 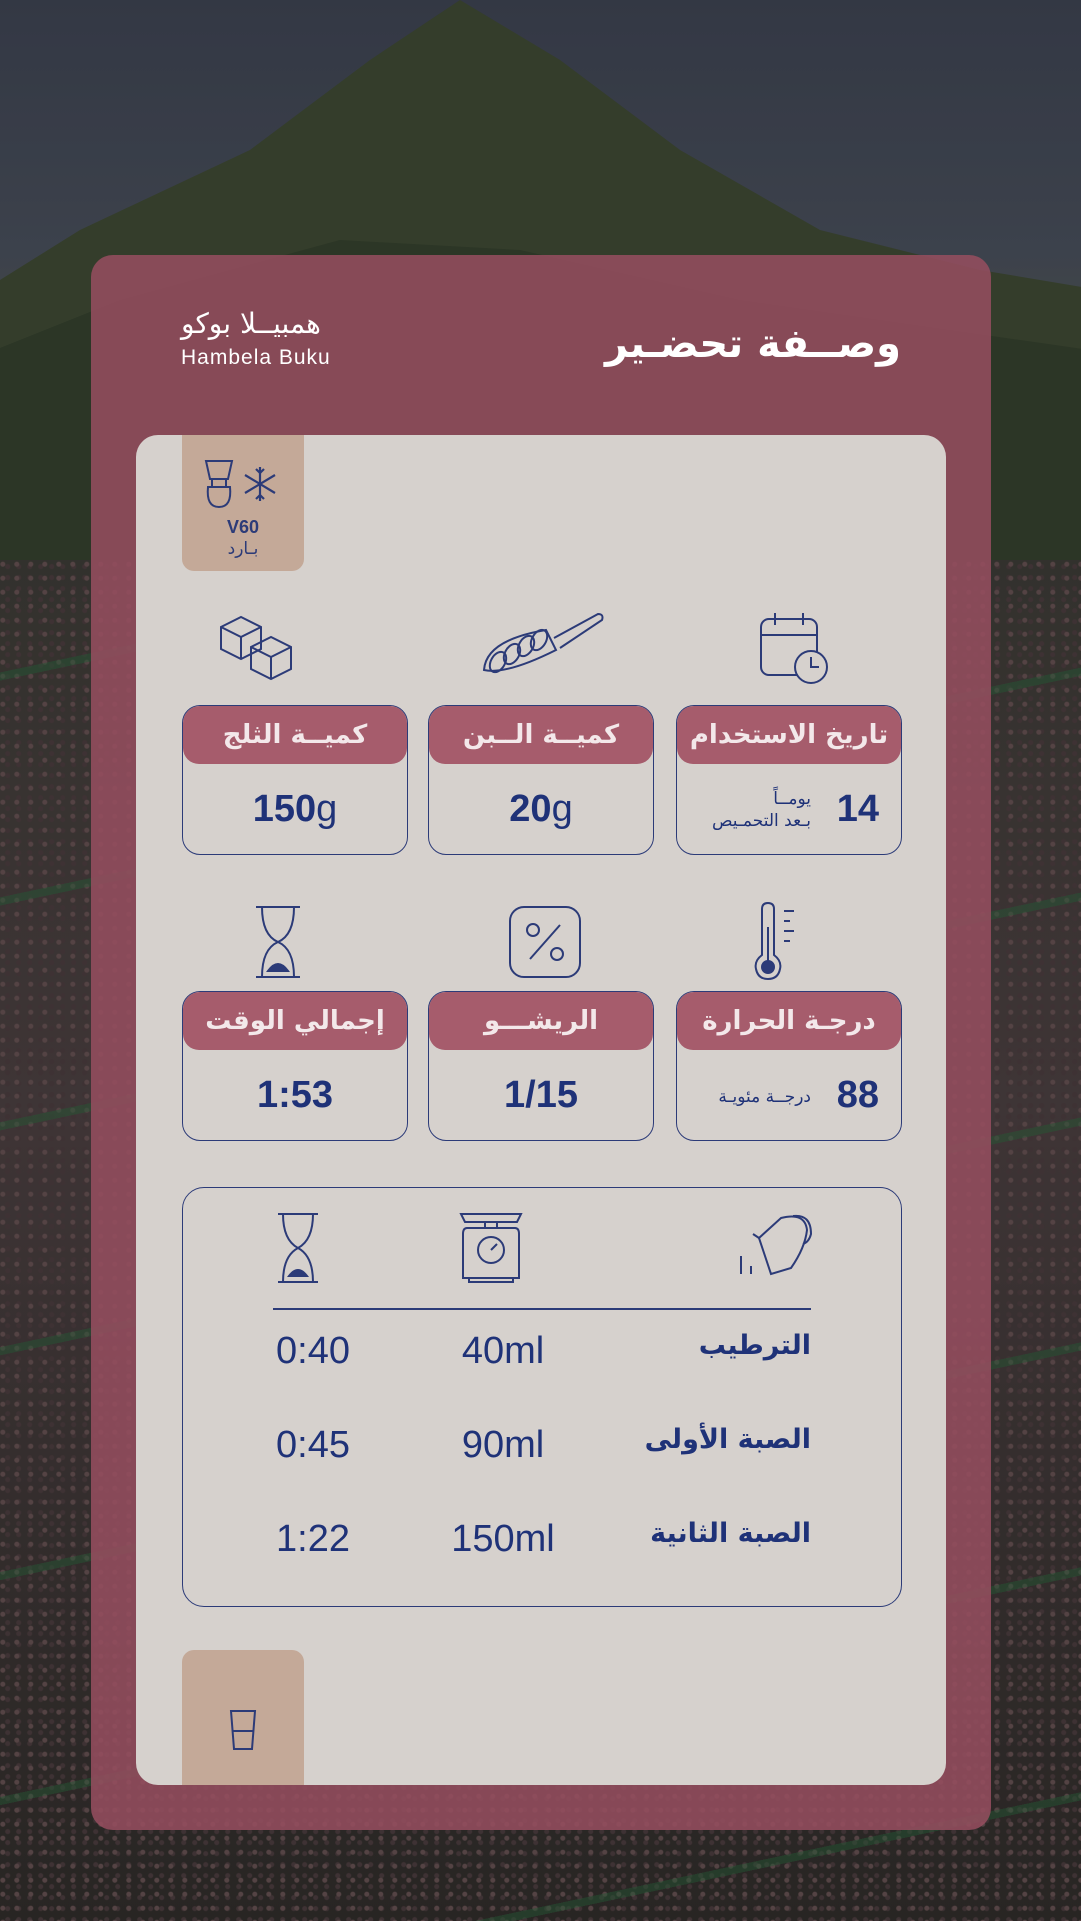 I want to click on method-type: بـارد, so click(x=243, y=549).